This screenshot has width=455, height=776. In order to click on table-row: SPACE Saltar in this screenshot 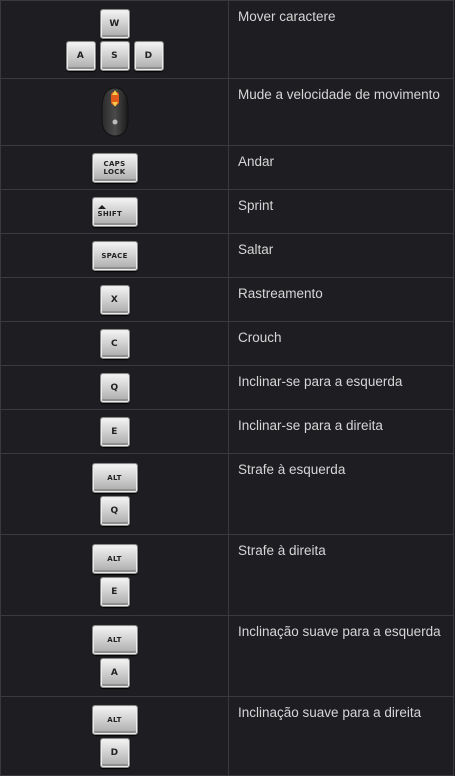, I will do `click(227, 255)`.